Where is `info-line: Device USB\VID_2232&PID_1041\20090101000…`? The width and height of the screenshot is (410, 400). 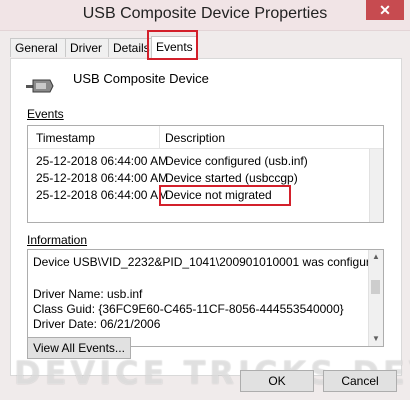
info-line: Device USB\VID_2232&PID_1041\20090101000… is located at coordinates (208, 262).